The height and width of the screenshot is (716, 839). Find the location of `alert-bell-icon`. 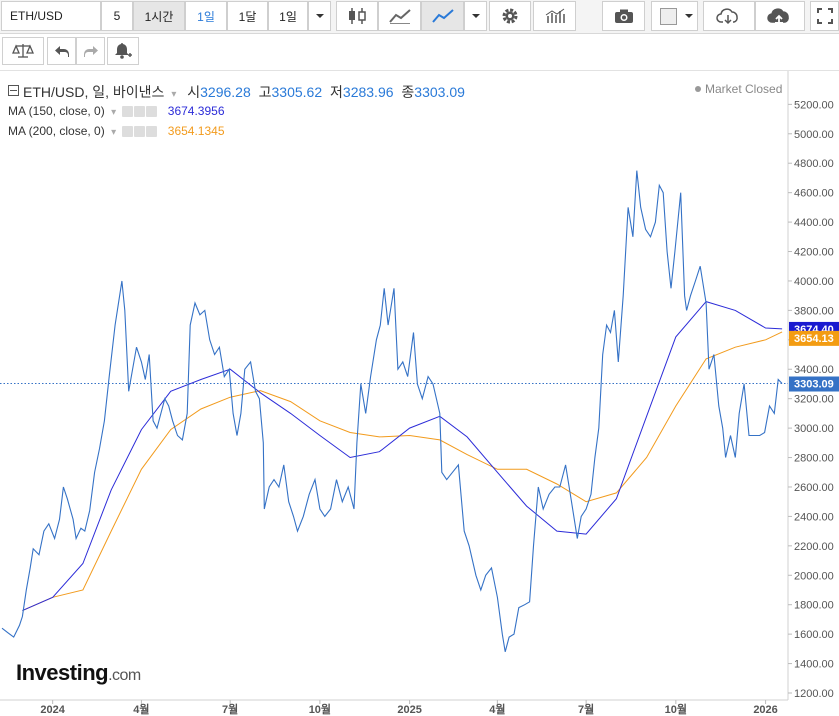

alert-bell-icon is located at coordinates (123, 51).